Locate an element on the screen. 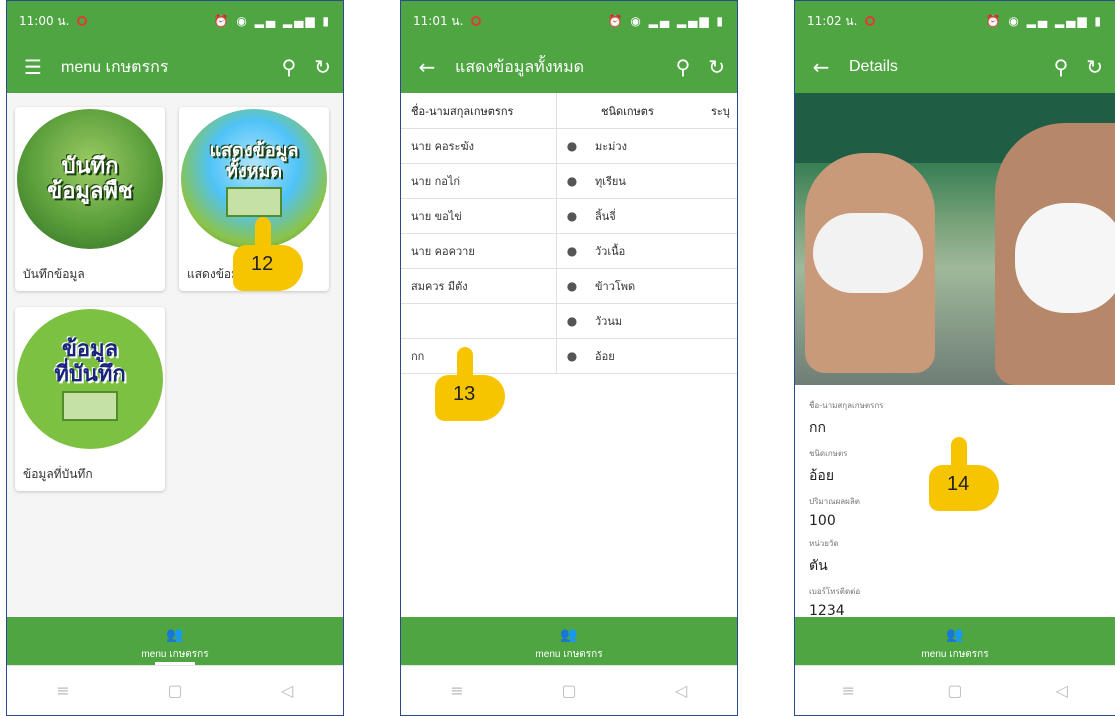  field-phone: เบอร์โทรติดต่อ 1234 is located at coordinates (955, 602).